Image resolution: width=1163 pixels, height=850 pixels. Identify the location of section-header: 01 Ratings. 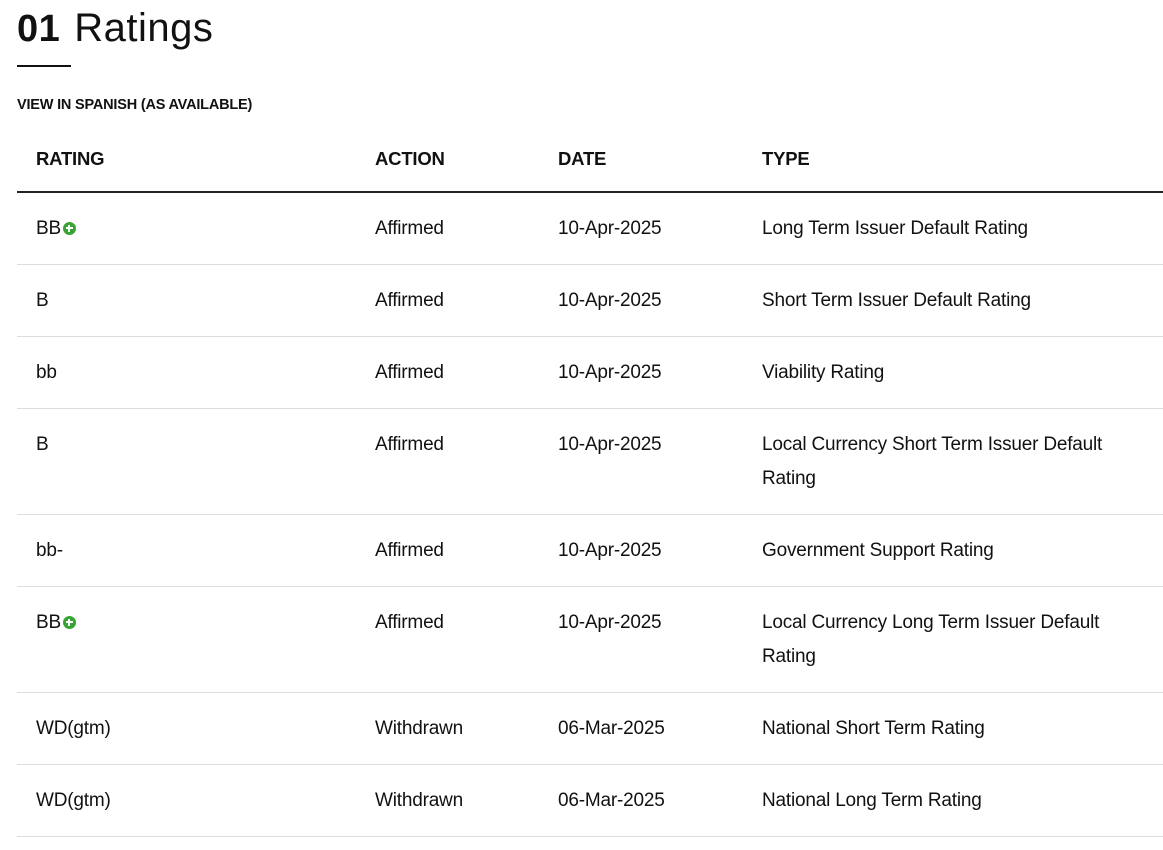
(115, 38).